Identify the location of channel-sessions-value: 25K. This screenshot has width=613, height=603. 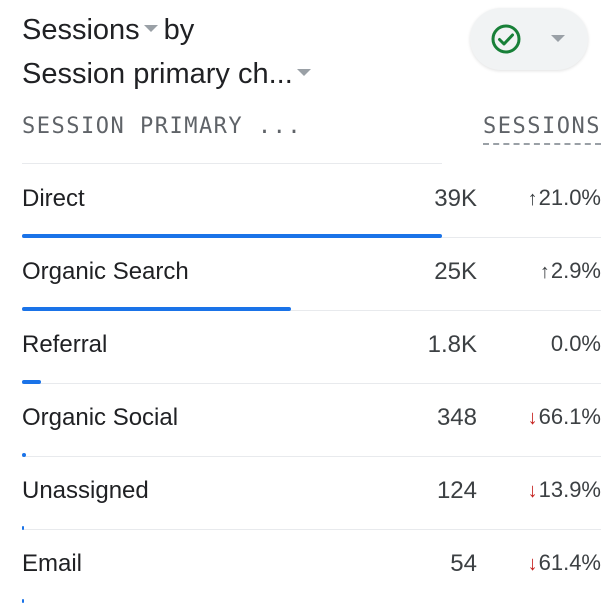
(455, 271).